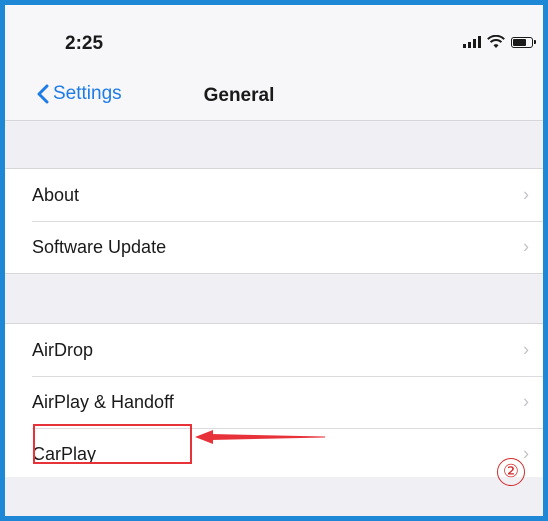 This screenshot has width=548, height=521. What do you see at coordinates (63, 349) in the screenshot?
I see `settings-item-label: AirDrop` at bounding box center [63, 349].